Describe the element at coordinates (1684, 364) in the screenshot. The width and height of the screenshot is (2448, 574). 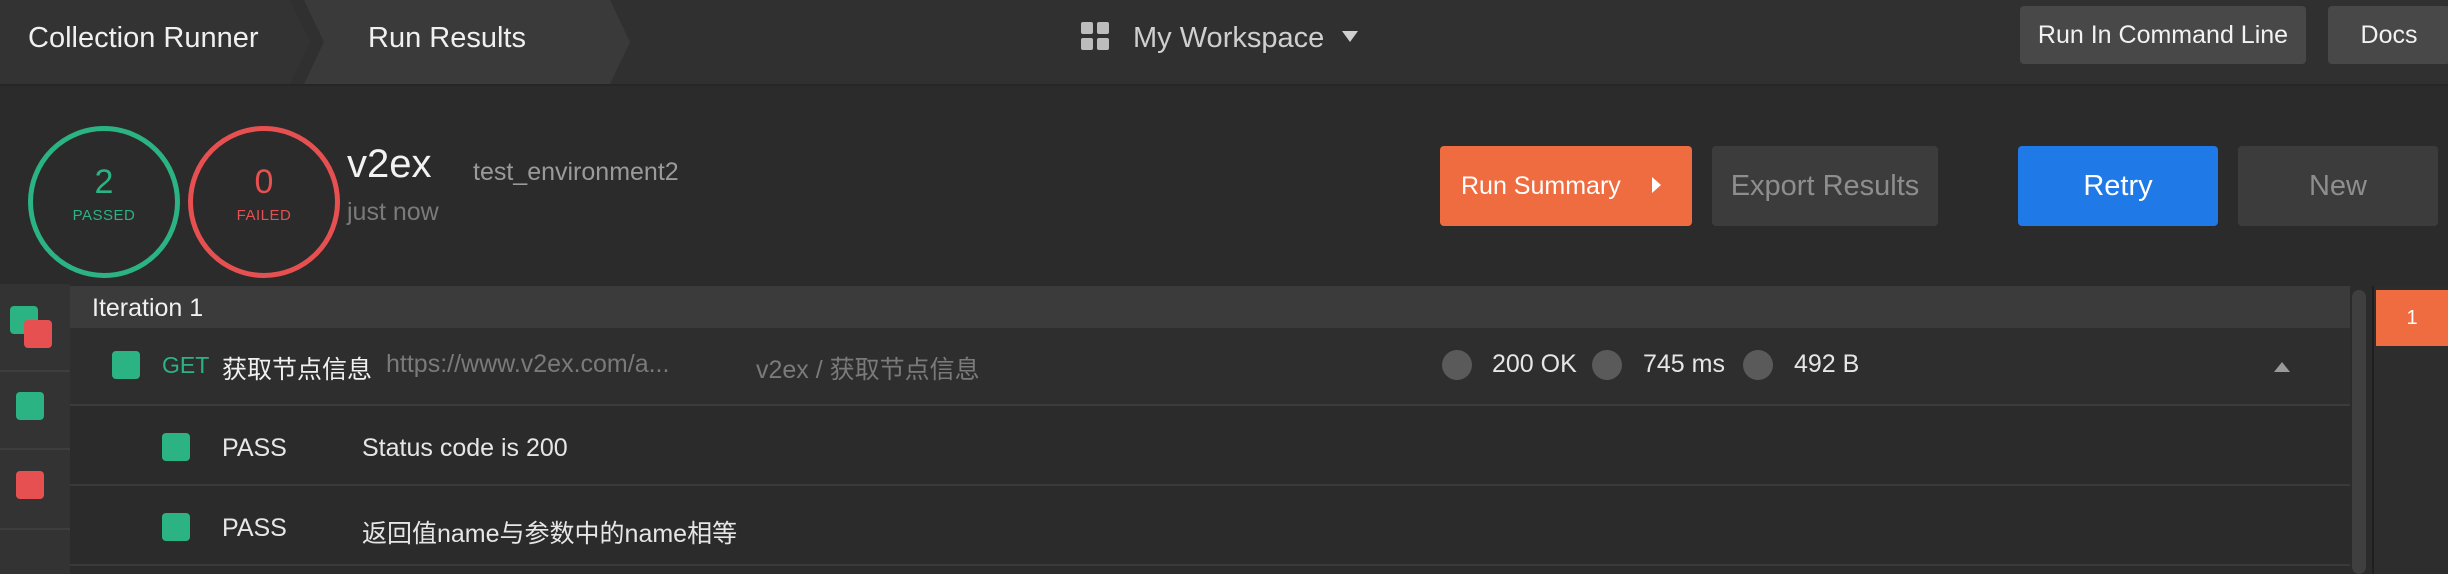
I see `response-time: 745 ms` at that location.